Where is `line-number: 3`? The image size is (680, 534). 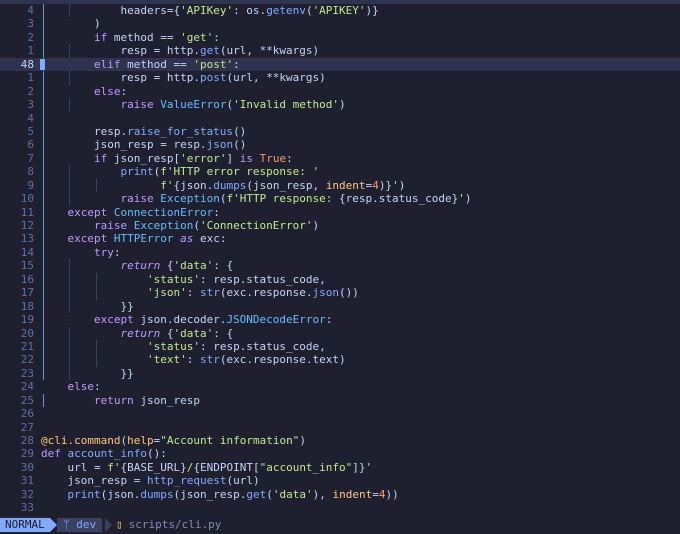
line-number: 3 is located at coordinates (30, 105).